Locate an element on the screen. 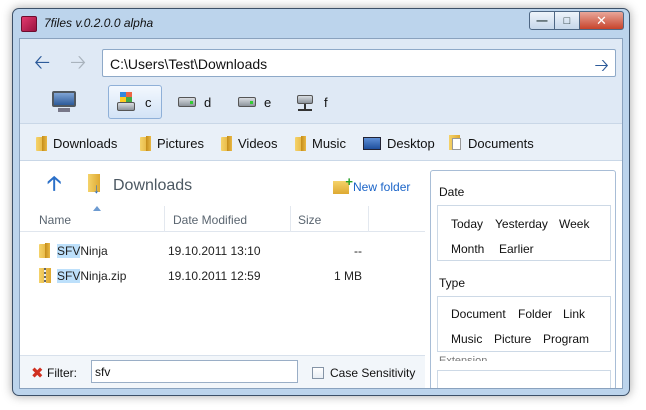 The height and width of the screenshot is (410, 646). favorite-videos: Videos is located at coordinates (249, 143).